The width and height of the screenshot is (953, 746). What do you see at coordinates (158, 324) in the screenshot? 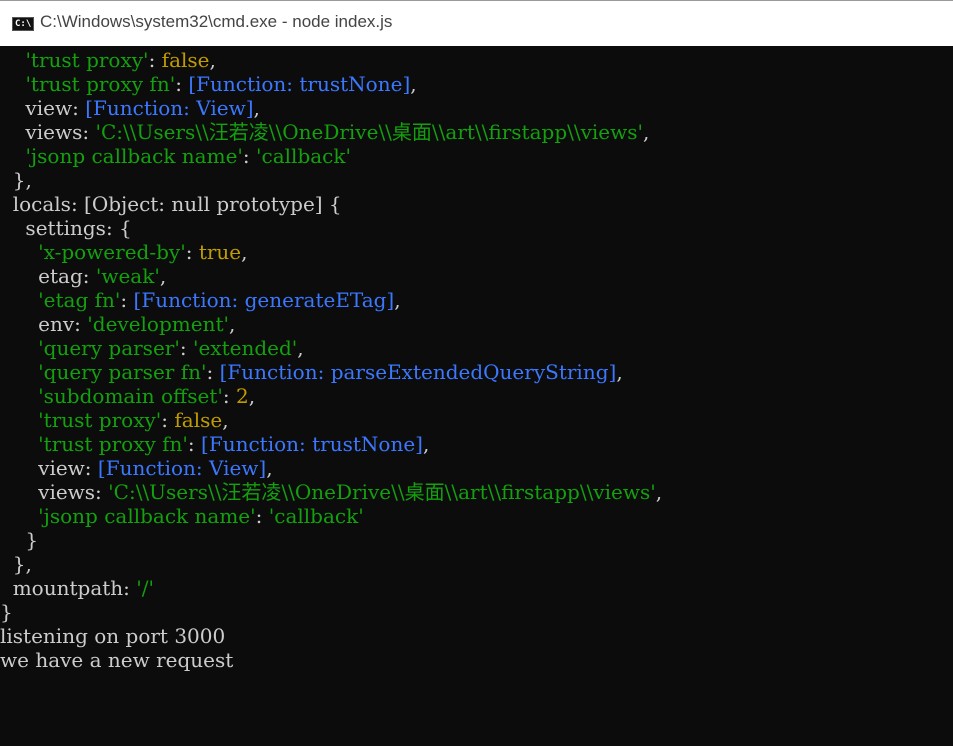
I see `terminal-text: 'development'` at bounding box center [158, 324].